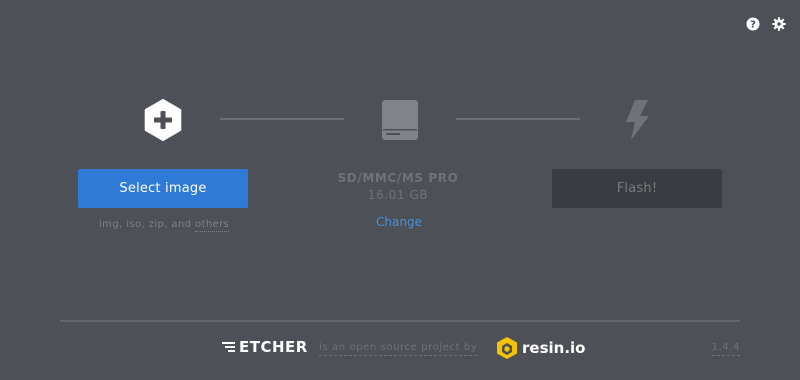 This screenshot has height=380, width=800. Describe the element at coordinates (779, 24) in the screenshot. I see `settings-icon` at that location.